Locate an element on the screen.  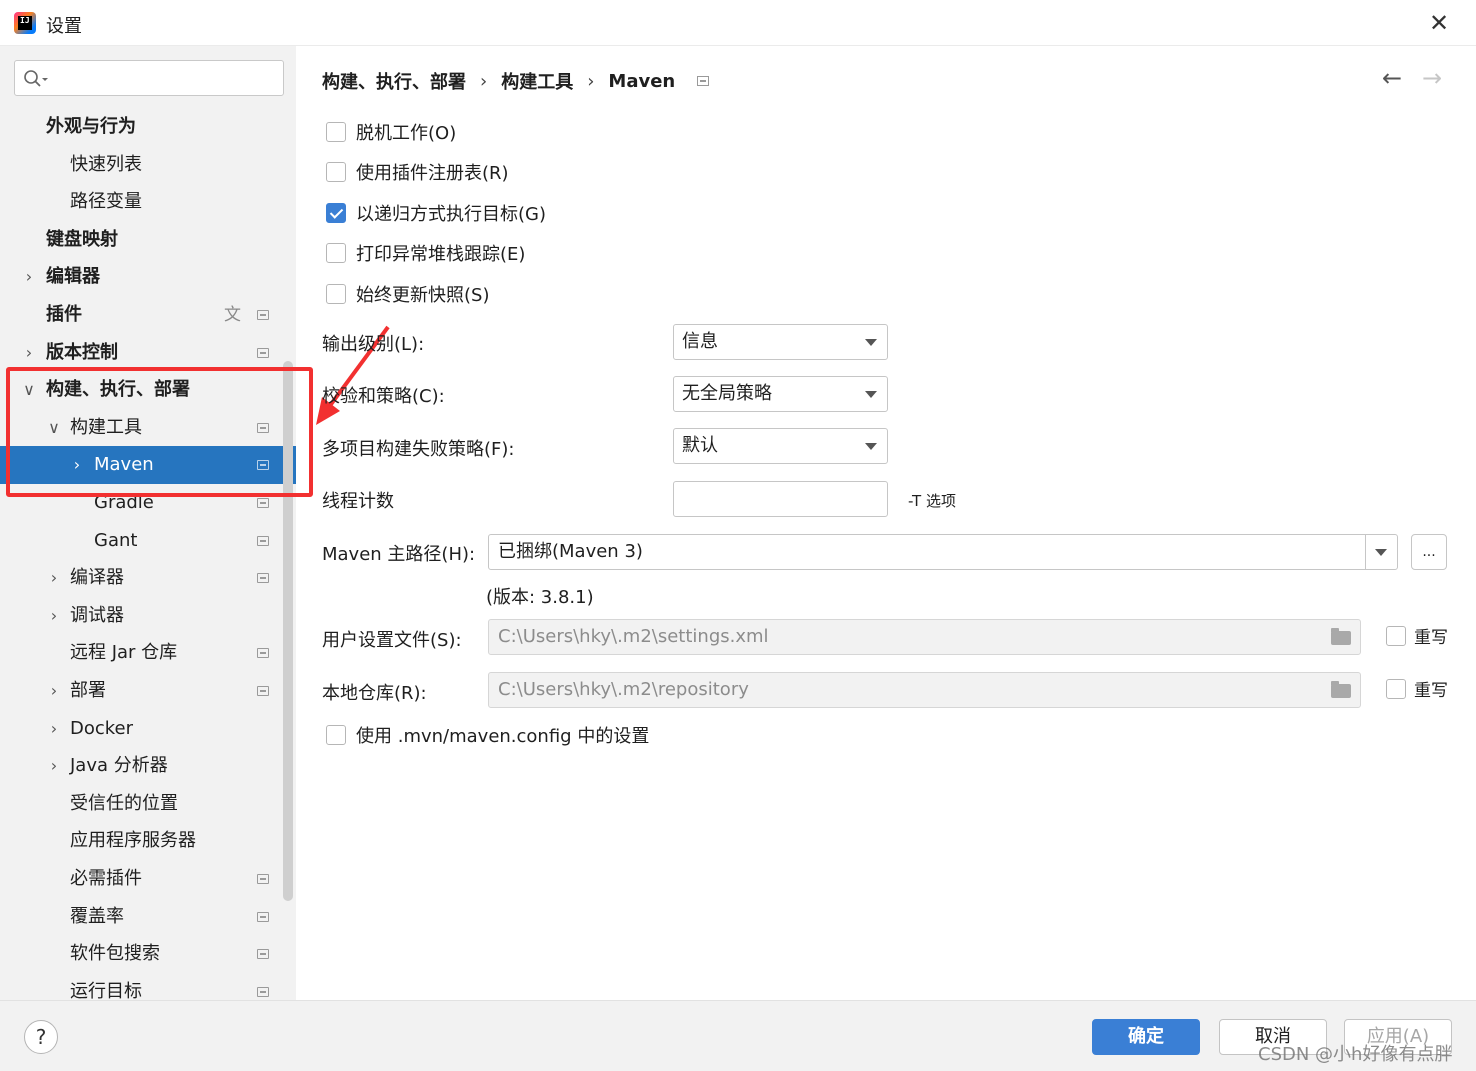
sidebar-item-label: 部署 is located at coordinates (88, 690).